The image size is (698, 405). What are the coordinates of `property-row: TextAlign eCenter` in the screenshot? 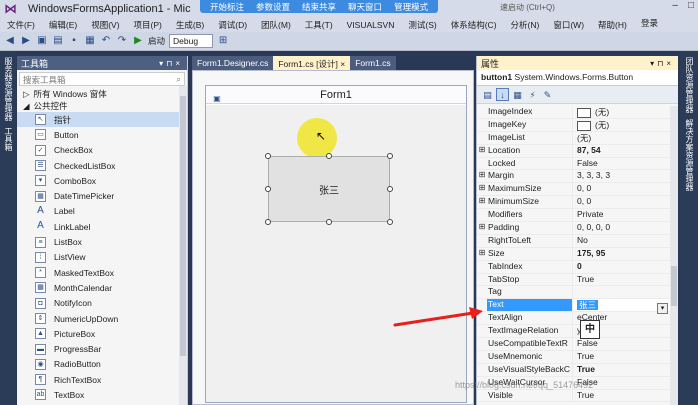 It's located at (574, 319).